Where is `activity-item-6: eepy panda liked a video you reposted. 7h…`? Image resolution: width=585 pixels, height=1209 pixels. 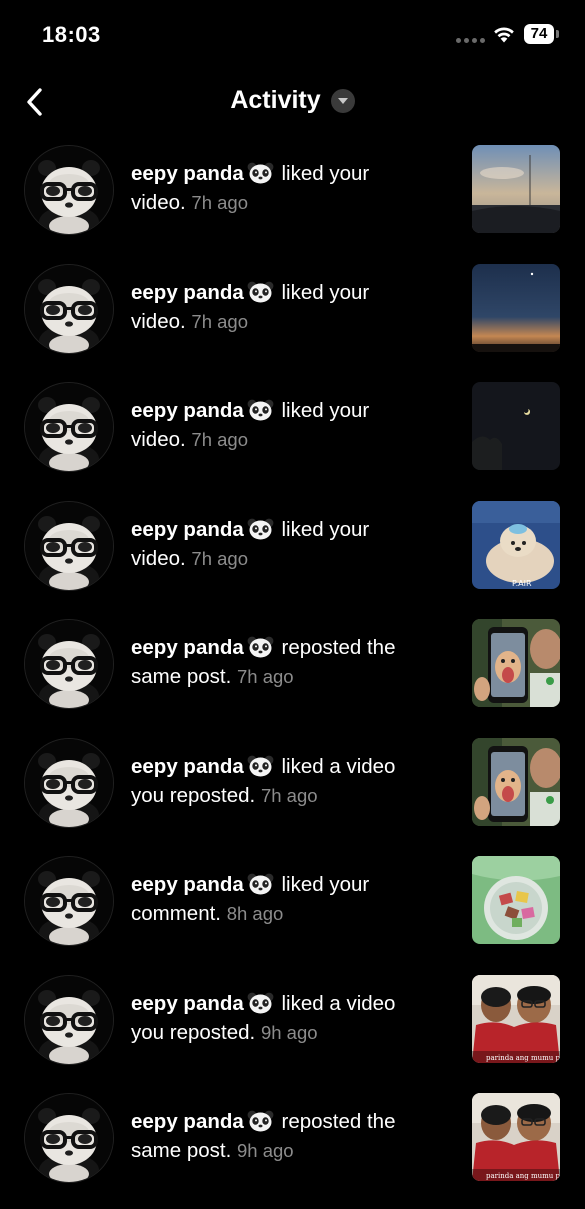 activity-item-6: eepy panda liked a video you reposted. 7h… is located at coordinates (292, 794).